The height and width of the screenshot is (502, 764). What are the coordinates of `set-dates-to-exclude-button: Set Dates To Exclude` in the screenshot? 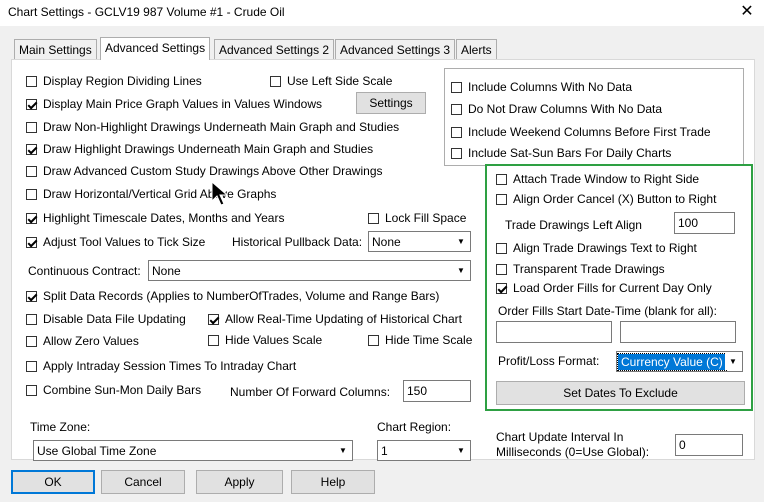 It's located at (620, 393).